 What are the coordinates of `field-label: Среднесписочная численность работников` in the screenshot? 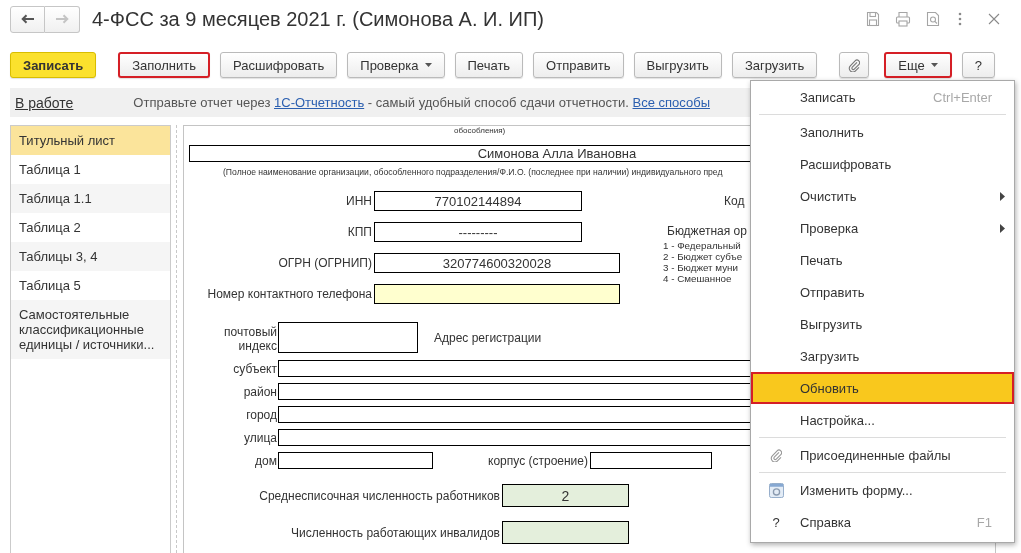 It's located at (379, 495).